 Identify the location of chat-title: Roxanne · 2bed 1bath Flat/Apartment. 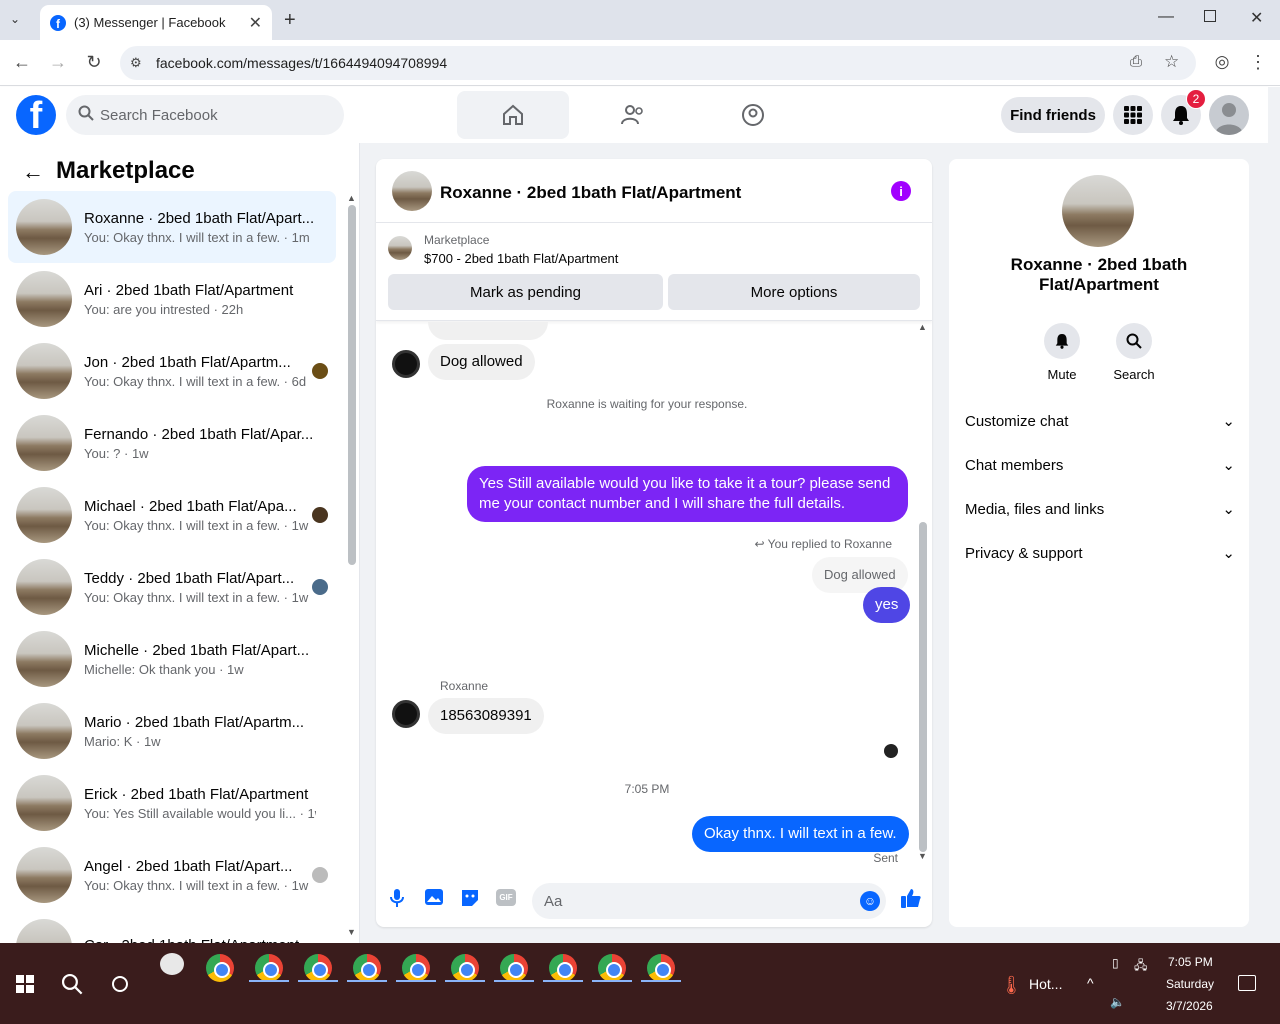
(590, 193).